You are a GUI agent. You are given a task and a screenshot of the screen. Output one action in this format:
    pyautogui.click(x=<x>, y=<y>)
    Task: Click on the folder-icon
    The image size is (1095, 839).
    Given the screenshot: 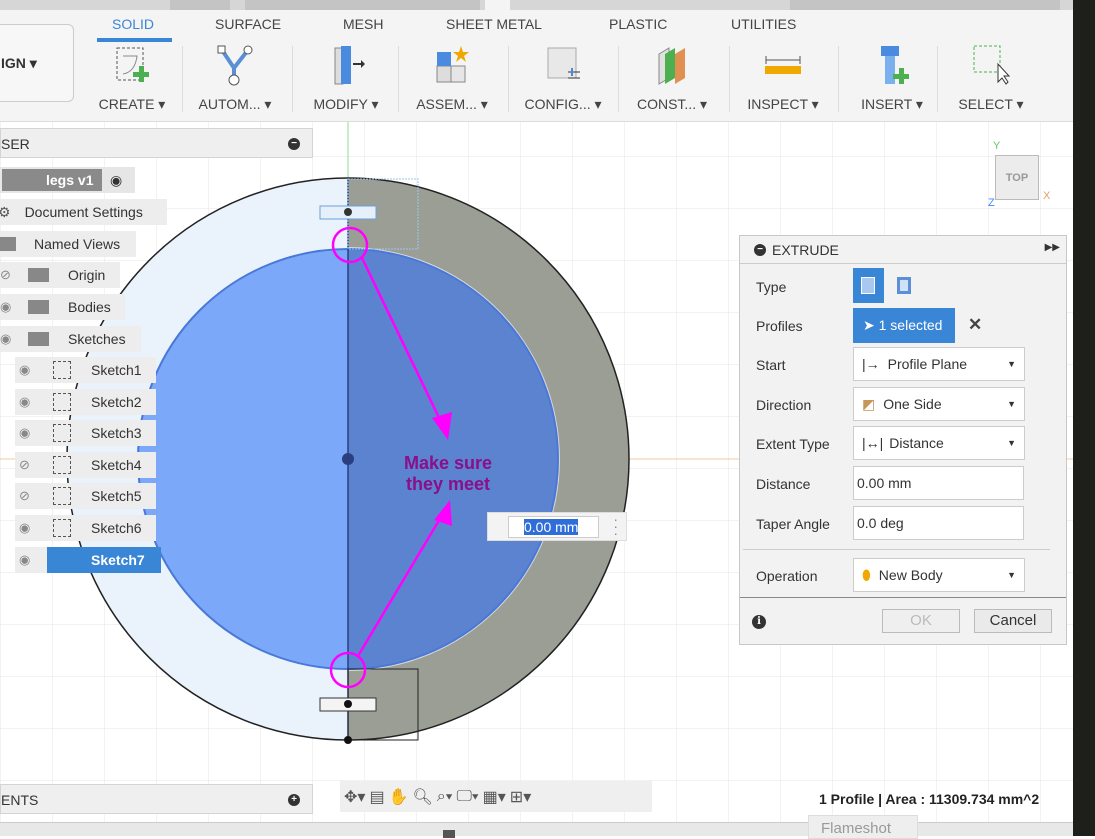 What is the action you would take?
    pyautogui.click(x=38, y=275)
    